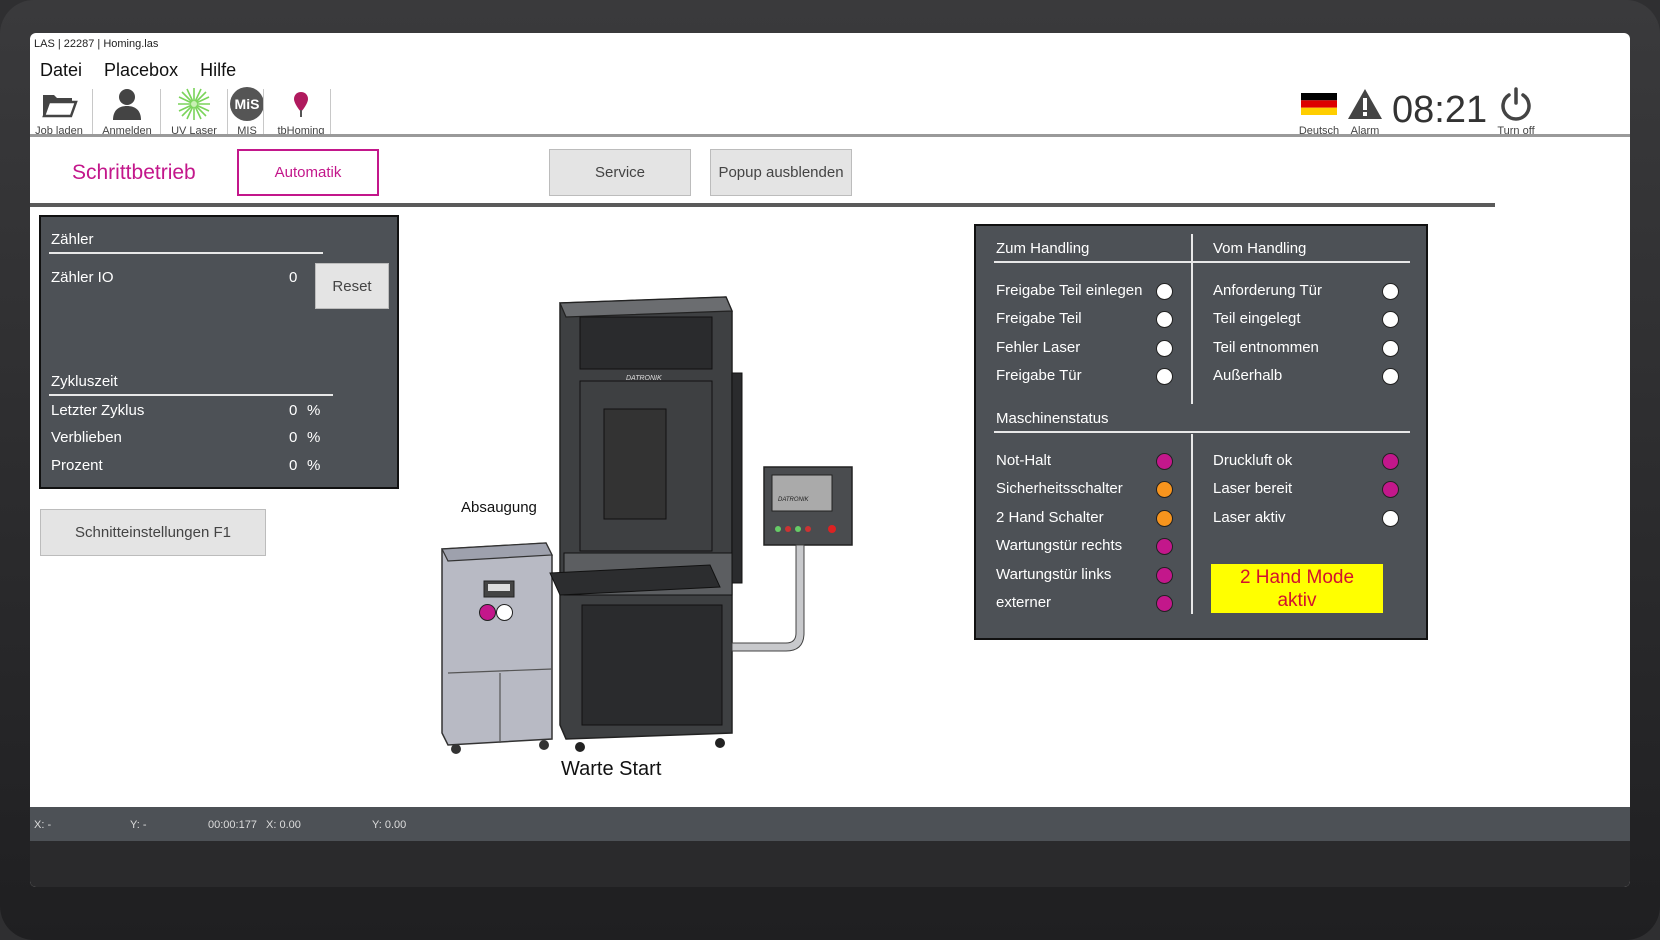 This screenshot has height=940, width=1660. What do you see at coordinates (1024, 460) in the screenshot?
I see `status-left-label: Not-Halt` at bounding box center [1024, 460].